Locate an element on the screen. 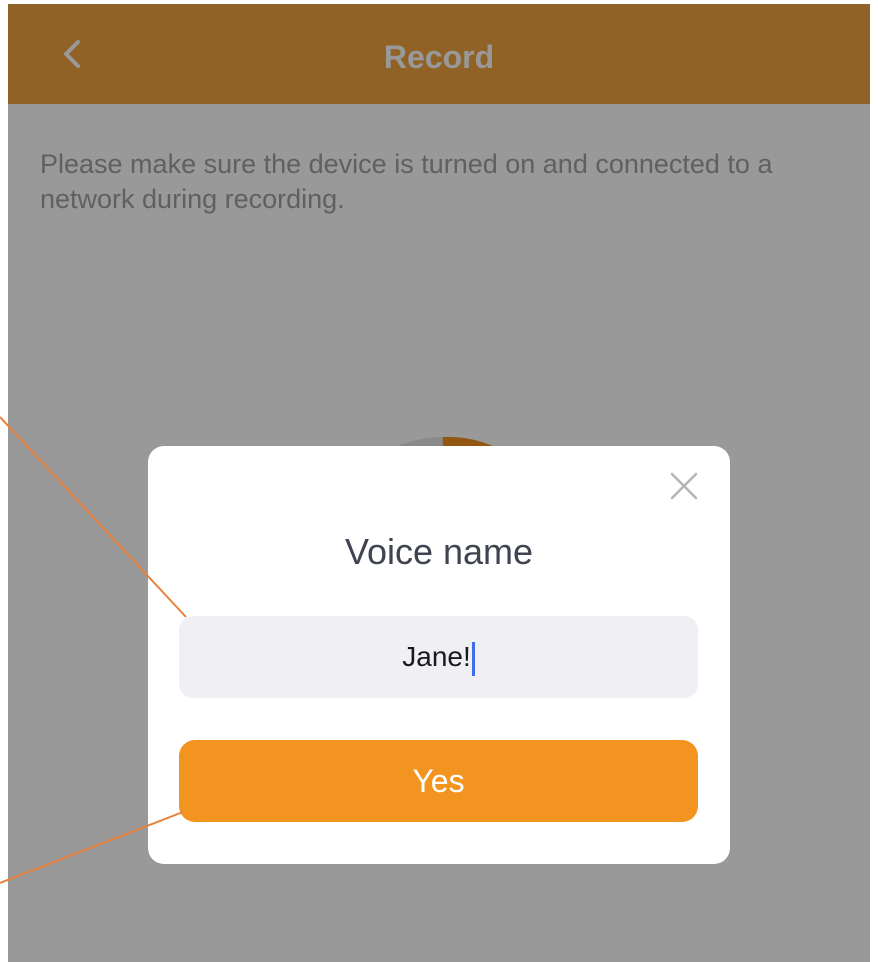 The width and height of the screenshot is (878, 962). yes-button: Yes is located at coordinates (438, 781).